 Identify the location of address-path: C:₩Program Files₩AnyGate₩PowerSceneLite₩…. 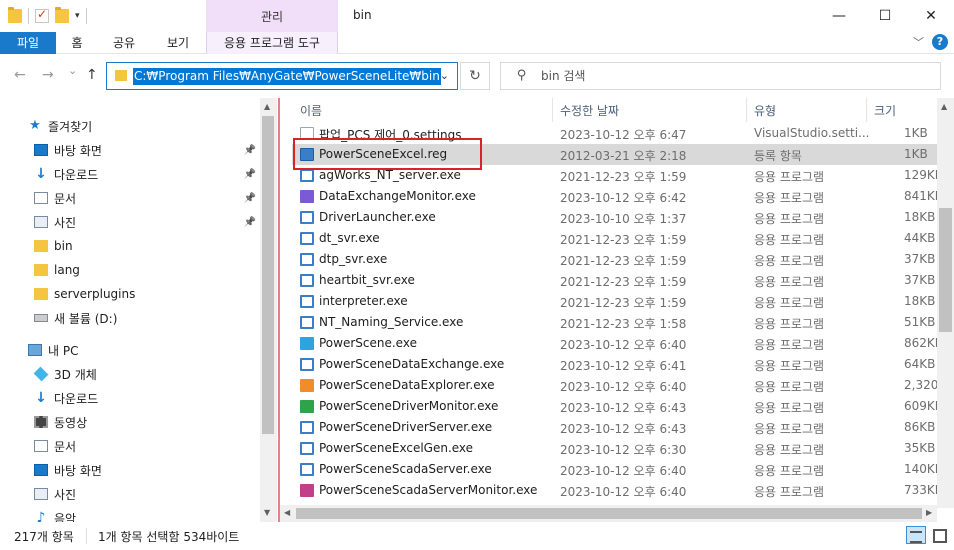
(287, 76).